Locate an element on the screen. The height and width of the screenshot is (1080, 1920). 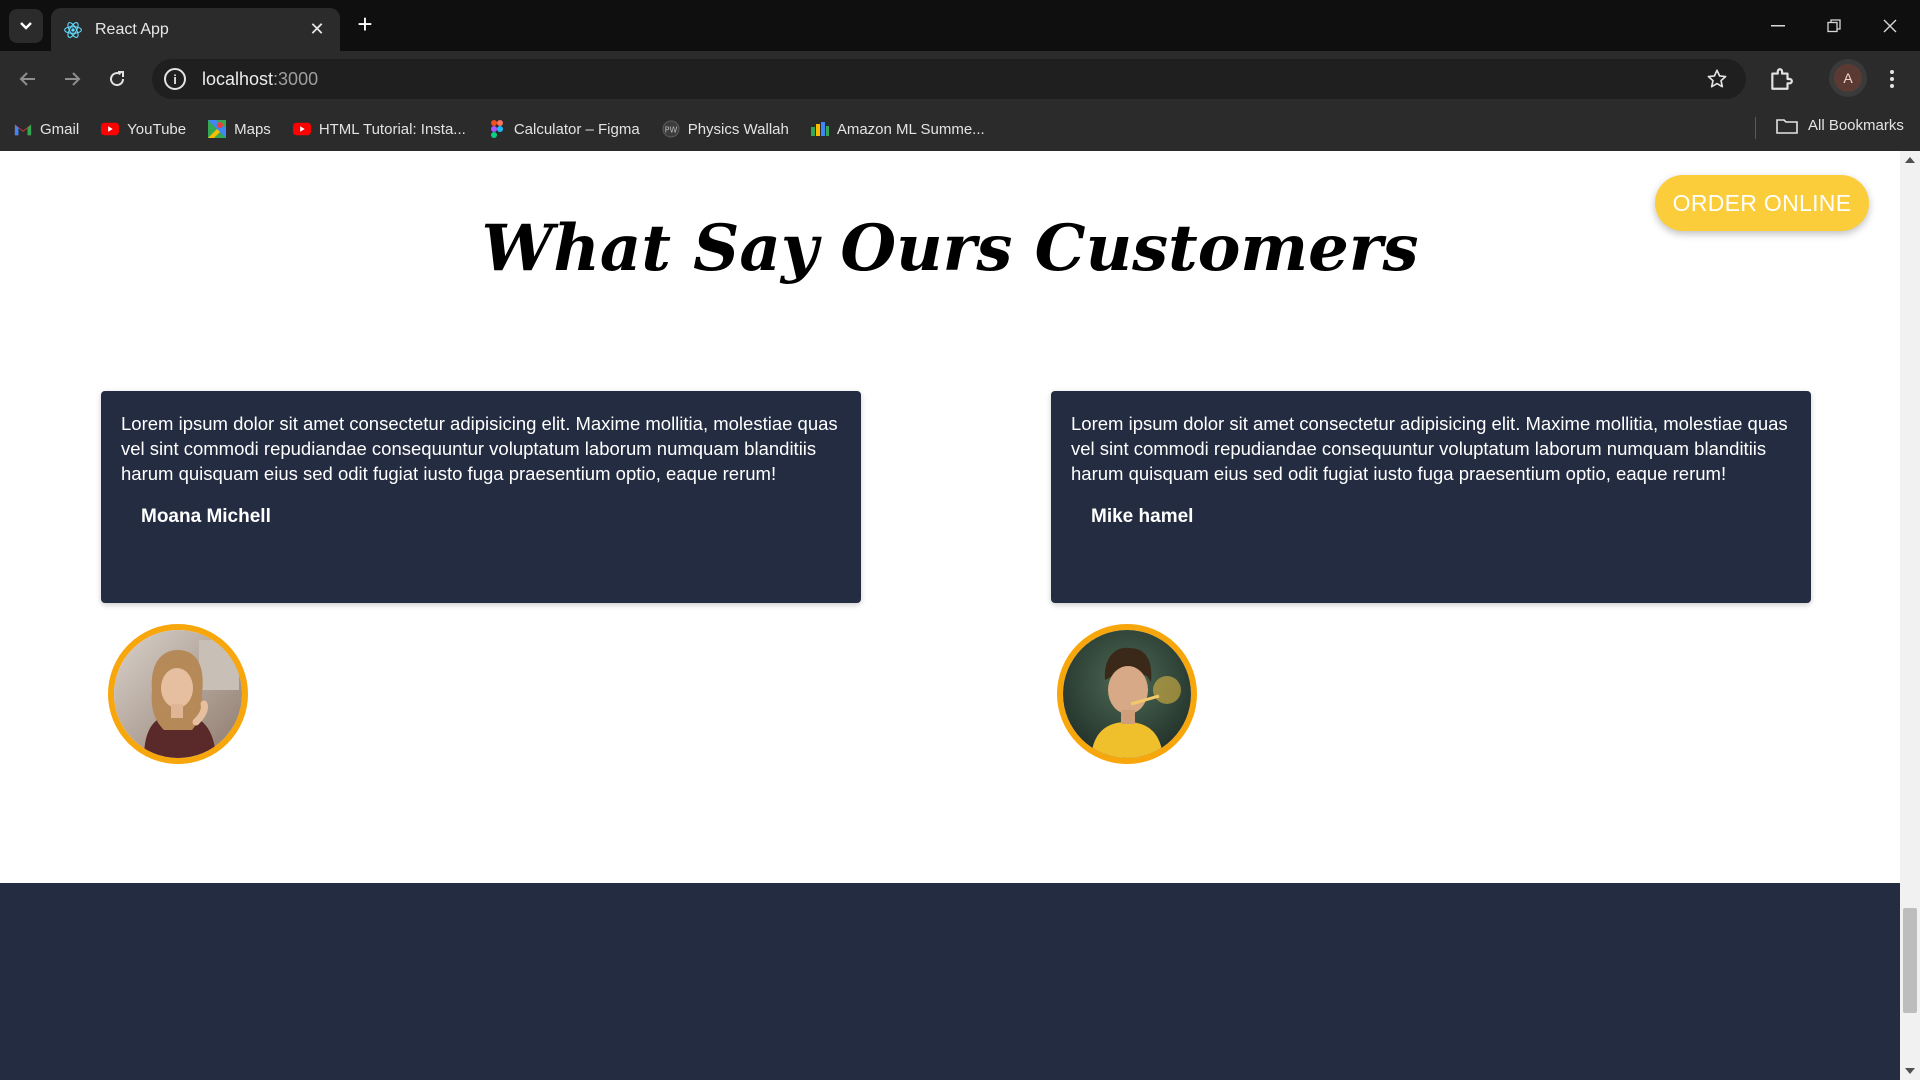
back-button is located at coordinates (28, 79).